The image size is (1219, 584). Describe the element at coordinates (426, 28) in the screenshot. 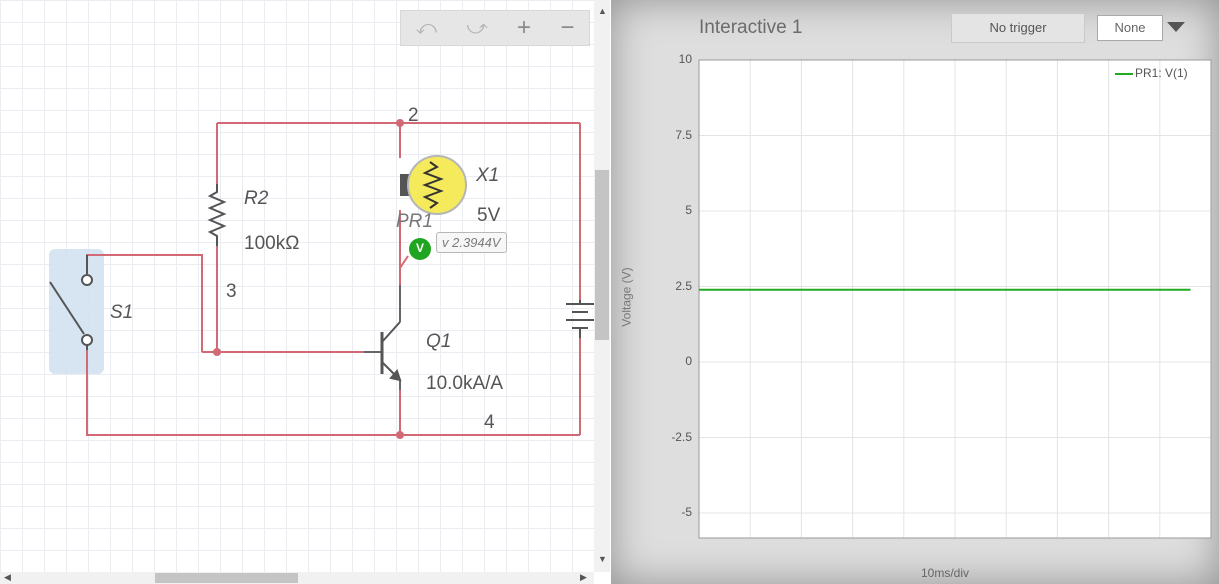

I see `undo-button: ⤺` at that location.